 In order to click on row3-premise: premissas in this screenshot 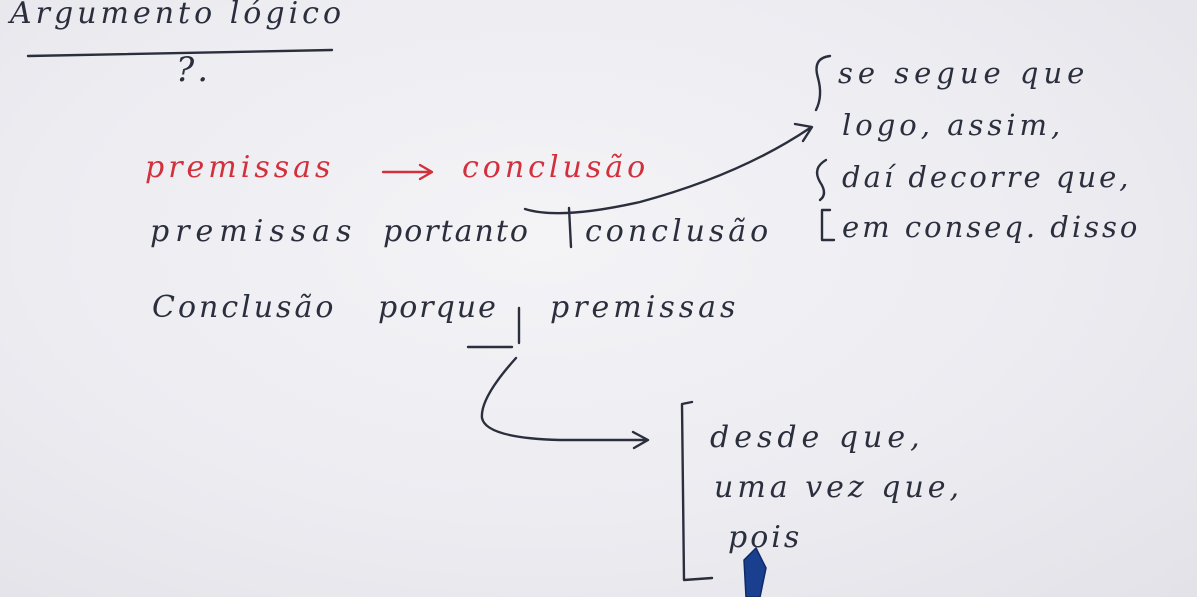, I will do `click(645, 307)`.